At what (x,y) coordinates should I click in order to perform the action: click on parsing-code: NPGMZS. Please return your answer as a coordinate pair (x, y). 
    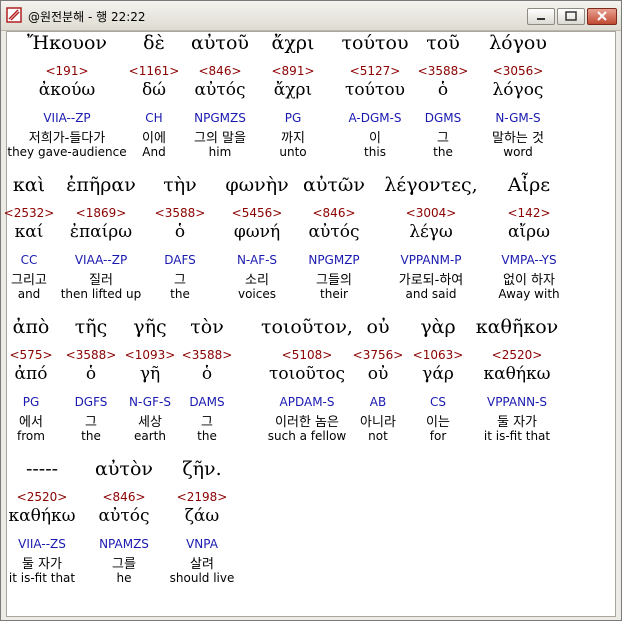
    Looking at the image, I should click on (220, 118).